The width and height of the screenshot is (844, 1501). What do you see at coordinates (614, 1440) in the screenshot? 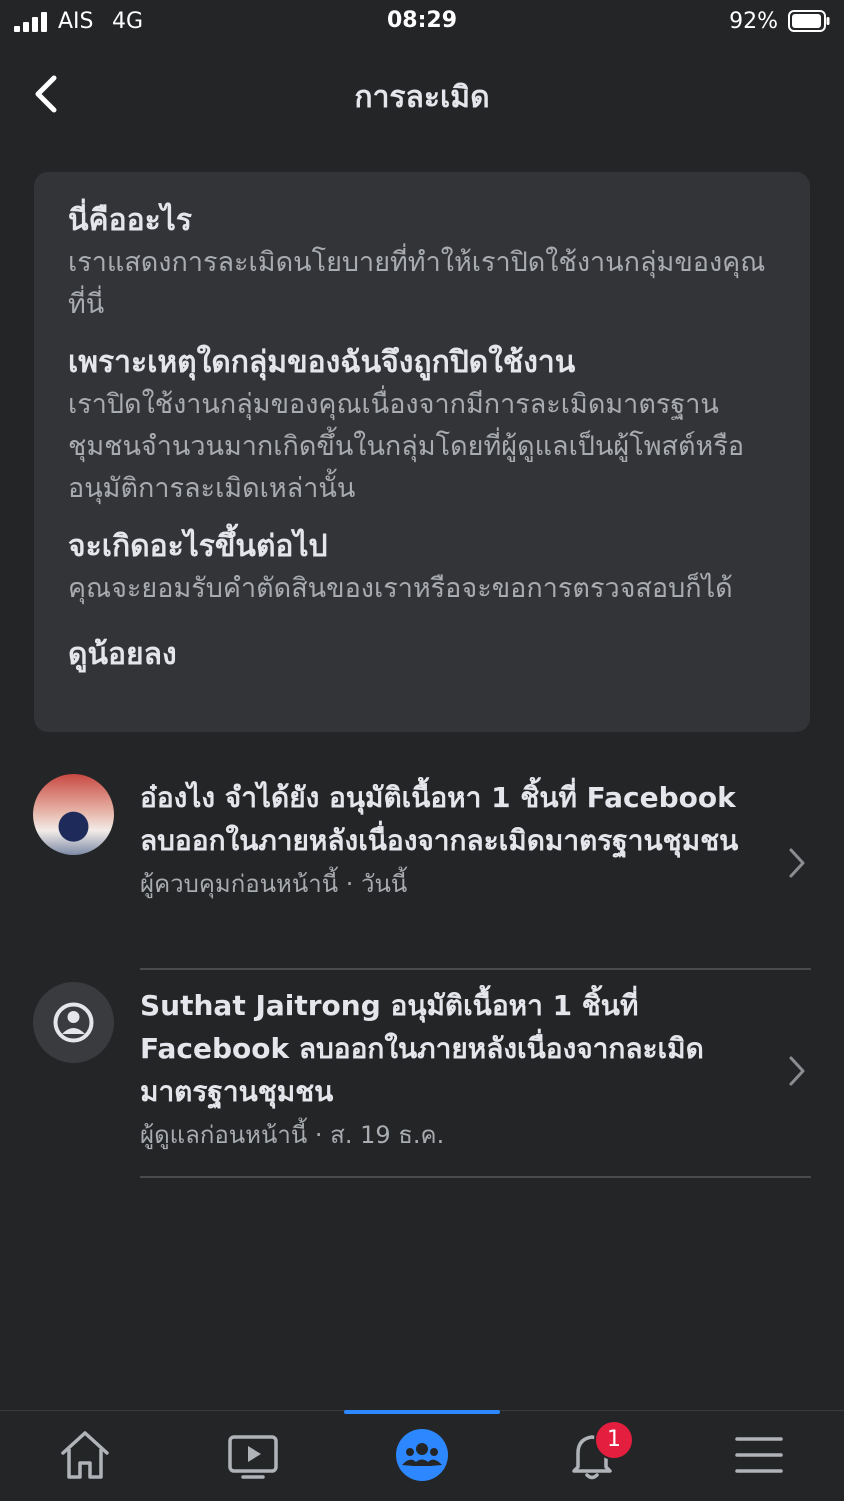
I see `notifications-badge: 1` at bounding box center [614, 1440].